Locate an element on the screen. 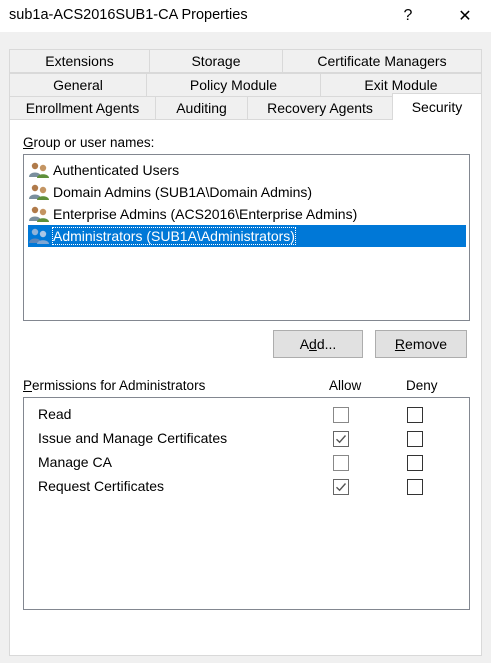 Image resolution: width=491 pixels, height=663 pixels. tab-label: Policy Module is located at coordinates (233, 85).